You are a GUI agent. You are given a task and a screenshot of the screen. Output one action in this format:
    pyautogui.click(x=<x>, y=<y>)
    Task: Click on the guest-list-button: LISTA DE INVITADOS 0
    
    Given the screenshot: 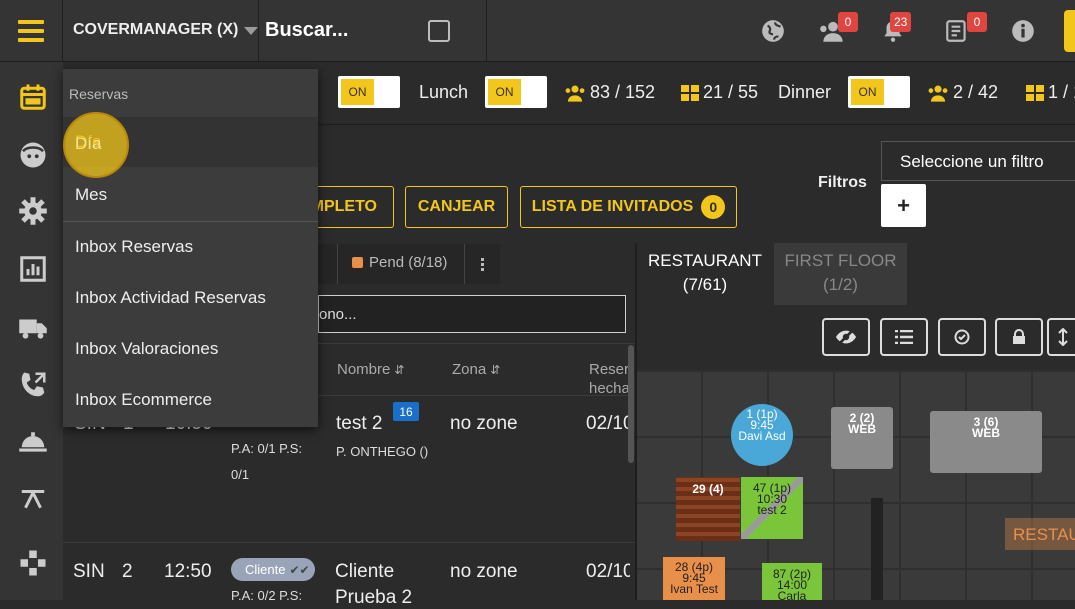 What is the action you would take?
    pyautogui.click(x=628, y=207)
    